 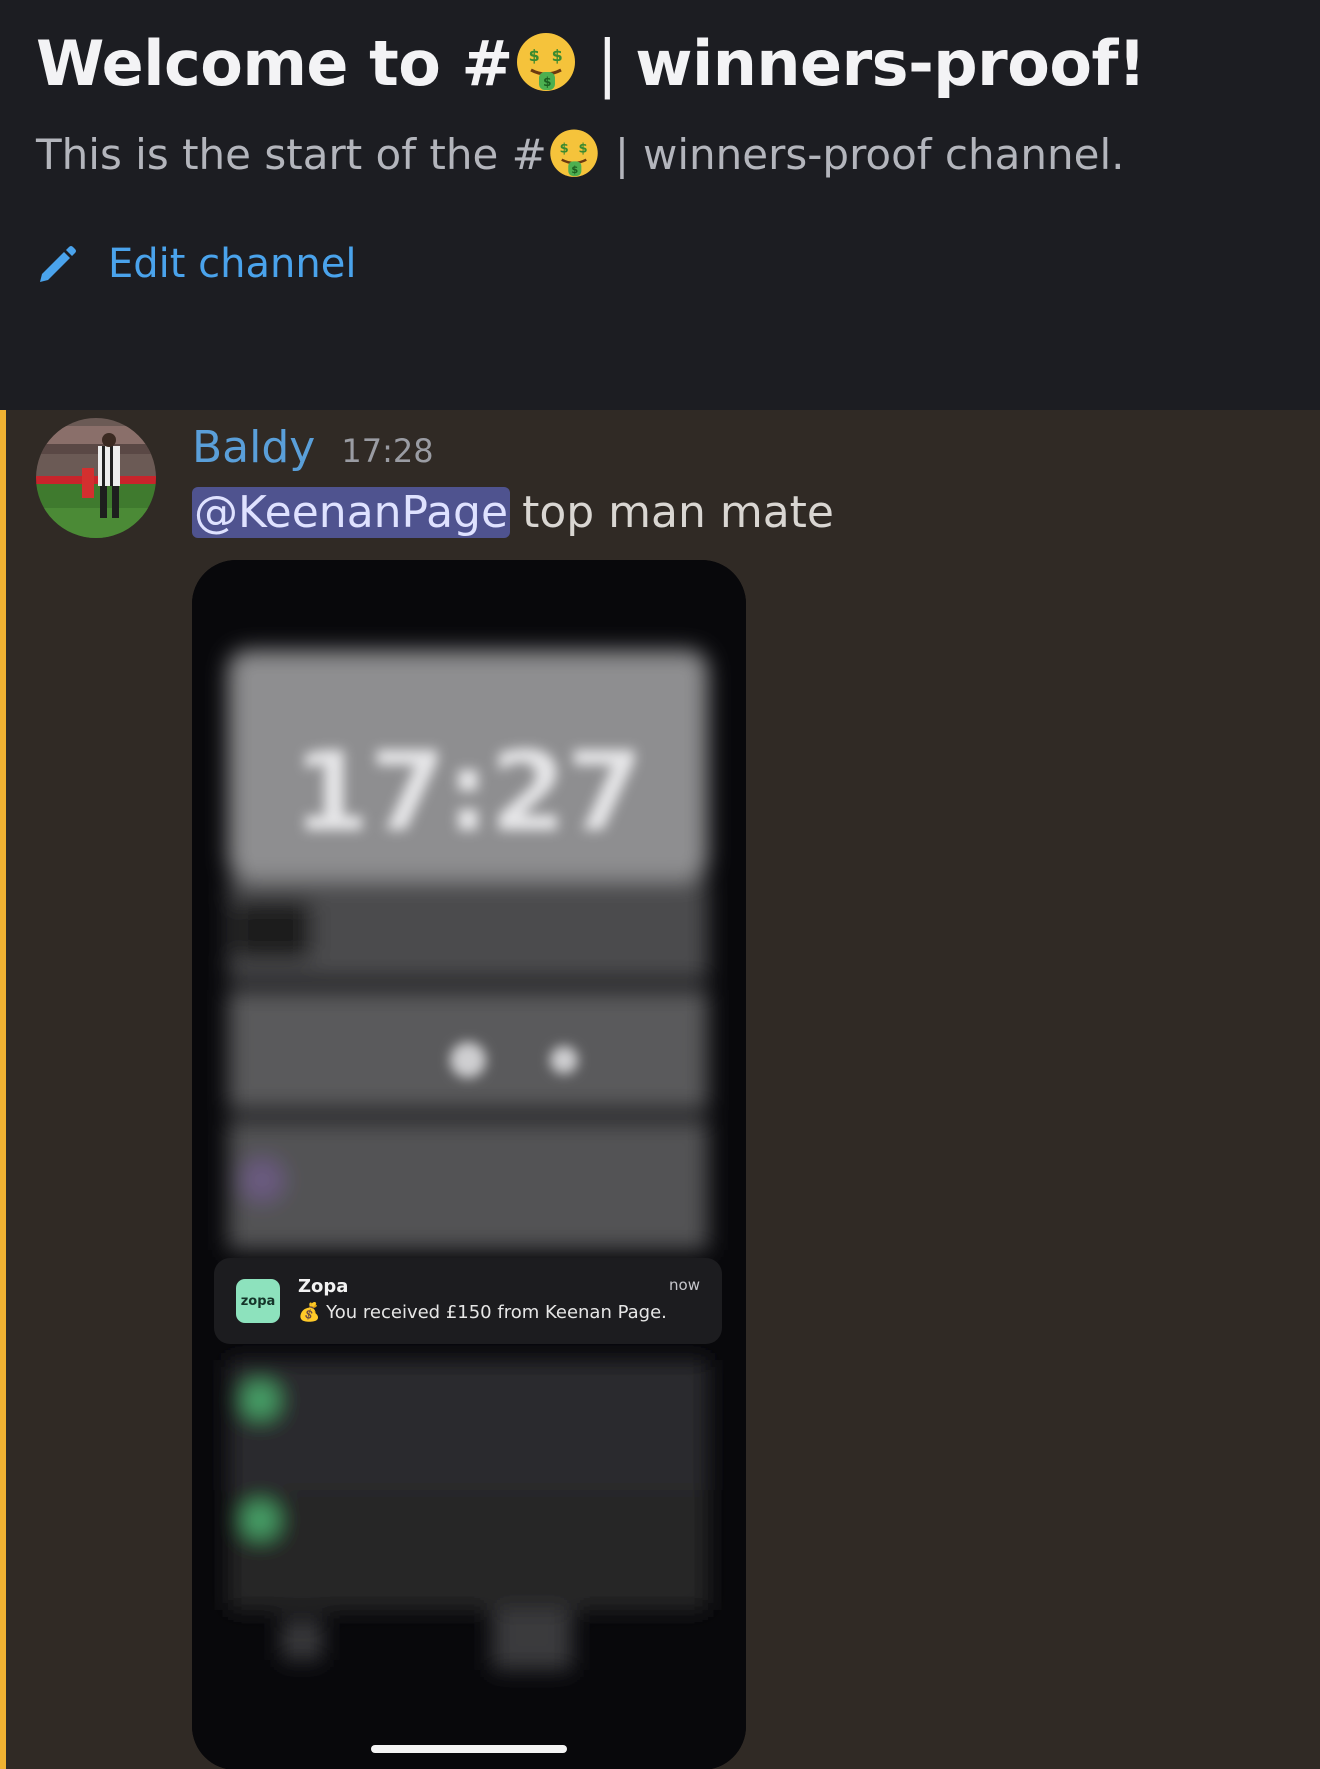 I want to click on message-timestamp: 17:28, so click(x=387, y=451).